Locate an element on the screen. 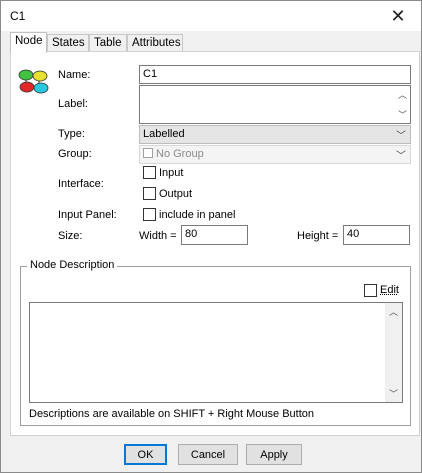 Image resolution: width=422 pixels, height=473 pixels. height-label: Height = is located at coordinates (318, 236).